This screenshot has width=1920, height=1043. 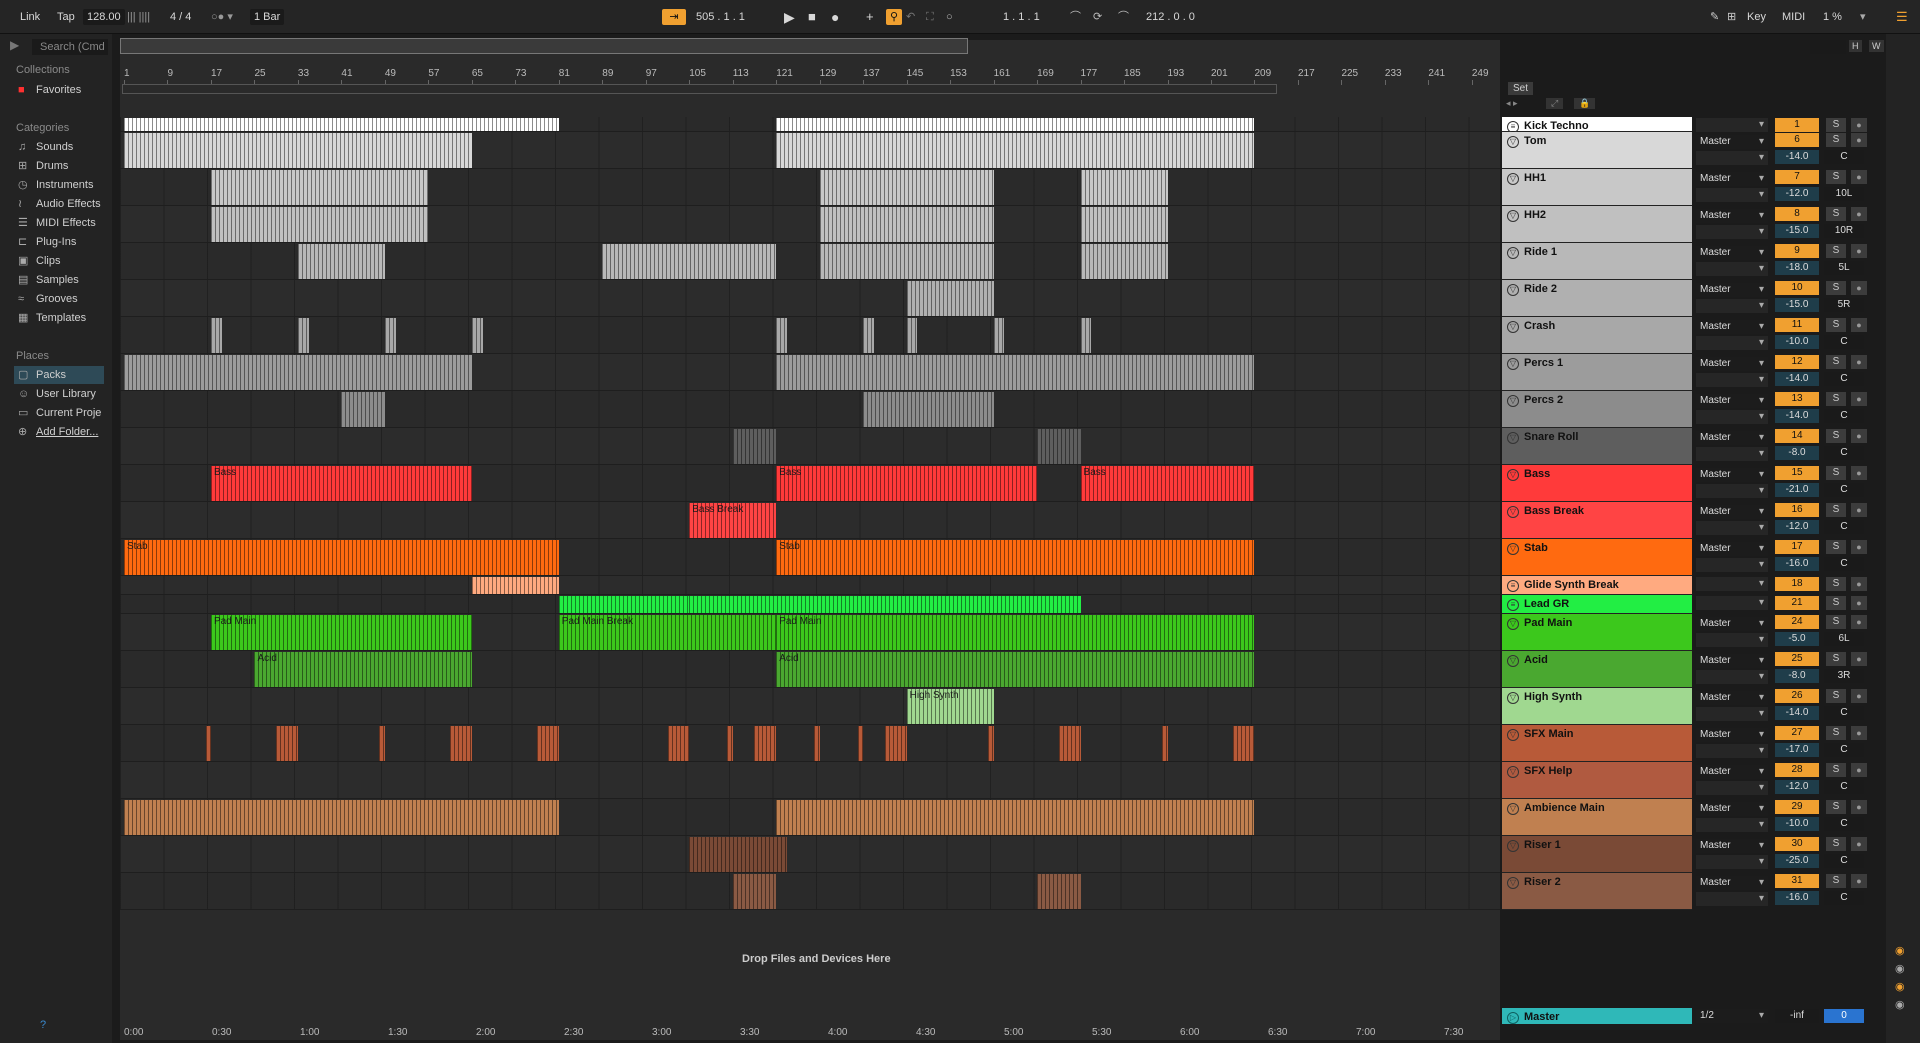 I want to click on fold-icon: ▷, so click(x=1513, y=1018).